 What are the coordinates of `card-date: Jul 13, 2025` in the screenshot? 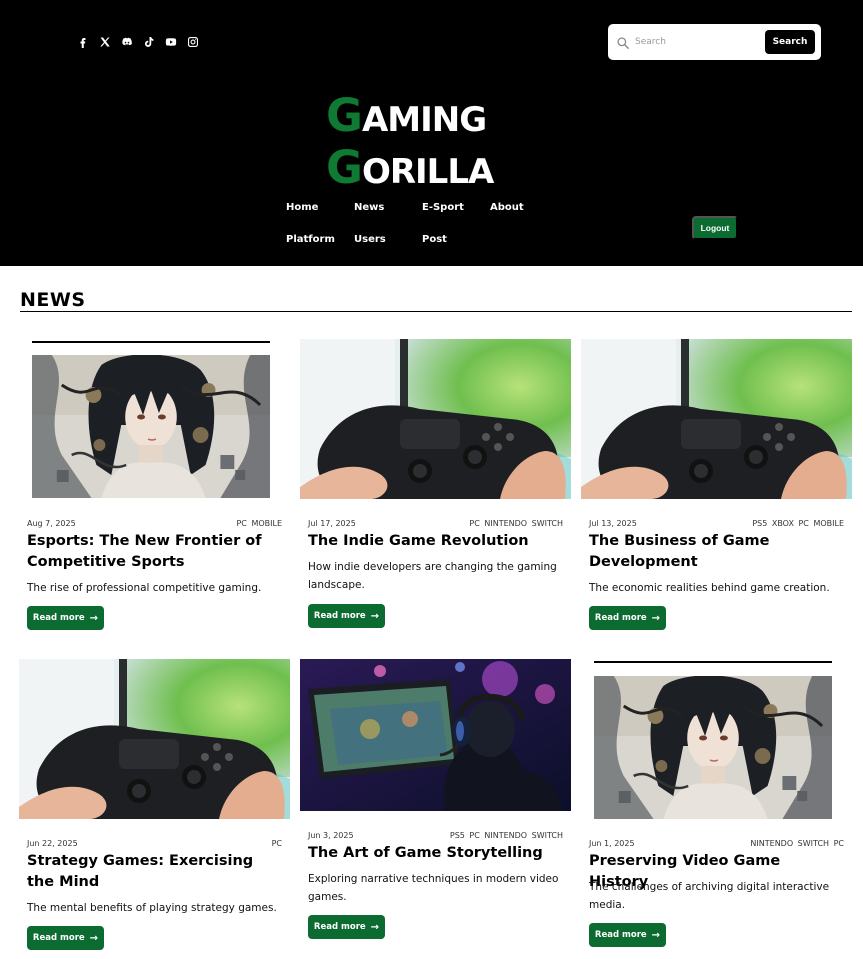 It's located at (613, 523).